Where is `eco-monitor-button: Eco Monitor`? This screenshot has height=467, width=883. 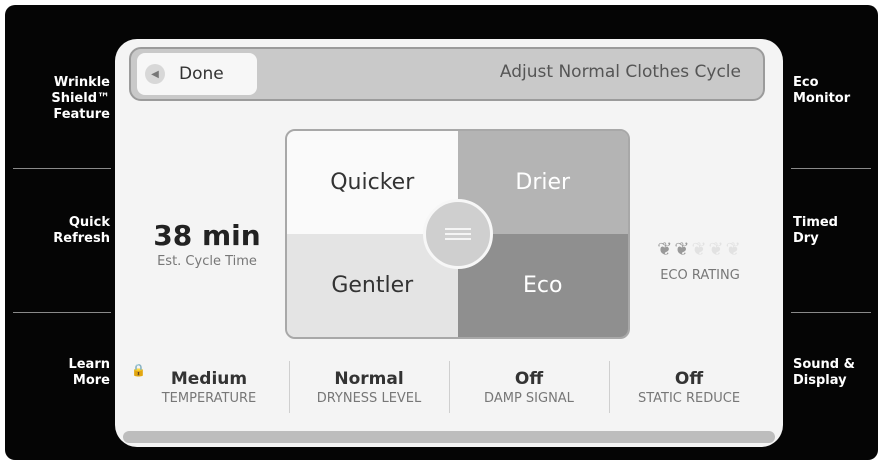 eco-monitor-button: Eco Monitor is located at coordinates (835, 91).